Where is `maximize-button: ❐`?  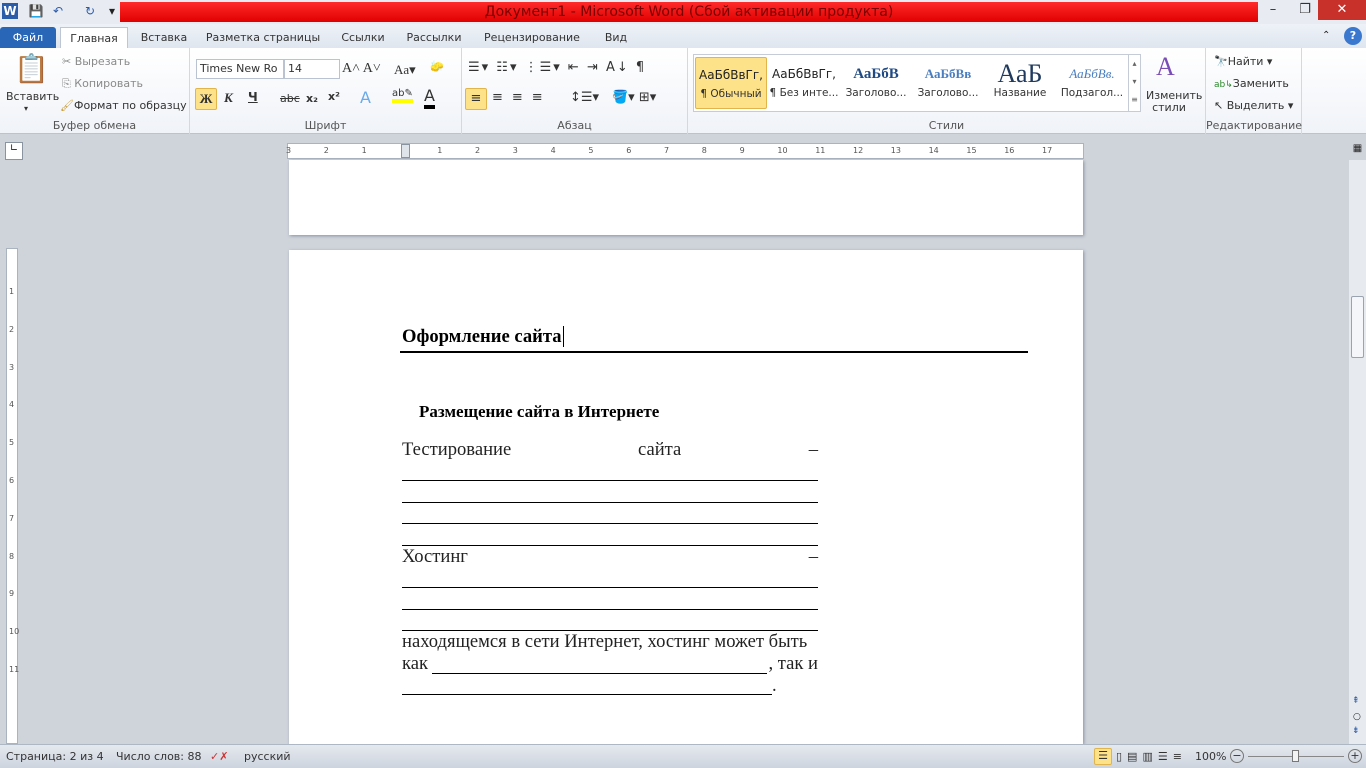
maximize-button: ❐ is located at coordinates (1305, 10).